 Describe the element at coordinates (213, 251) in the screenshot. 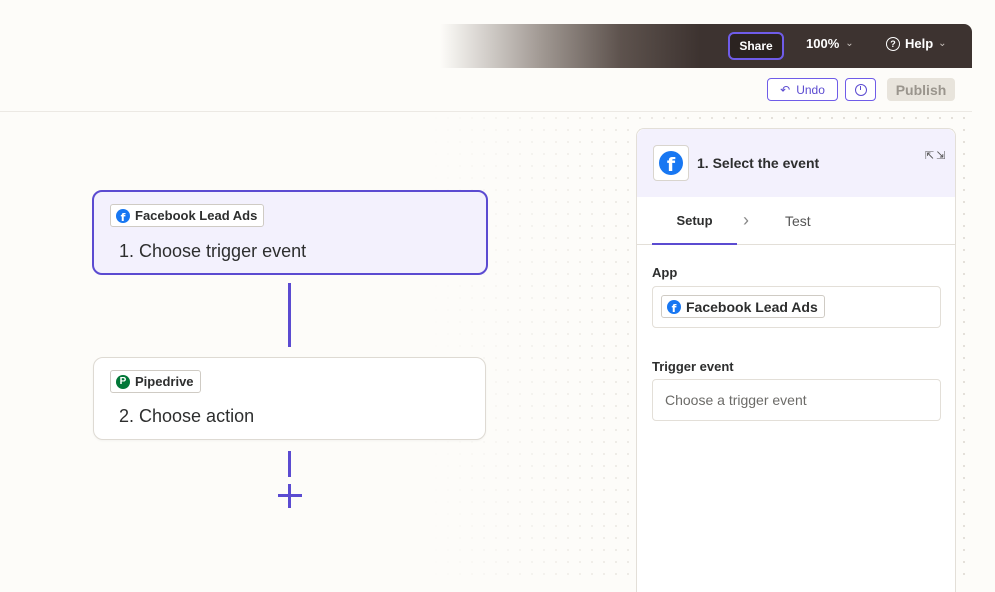

I see `step-title: 1. Choose trigger event` at that location.